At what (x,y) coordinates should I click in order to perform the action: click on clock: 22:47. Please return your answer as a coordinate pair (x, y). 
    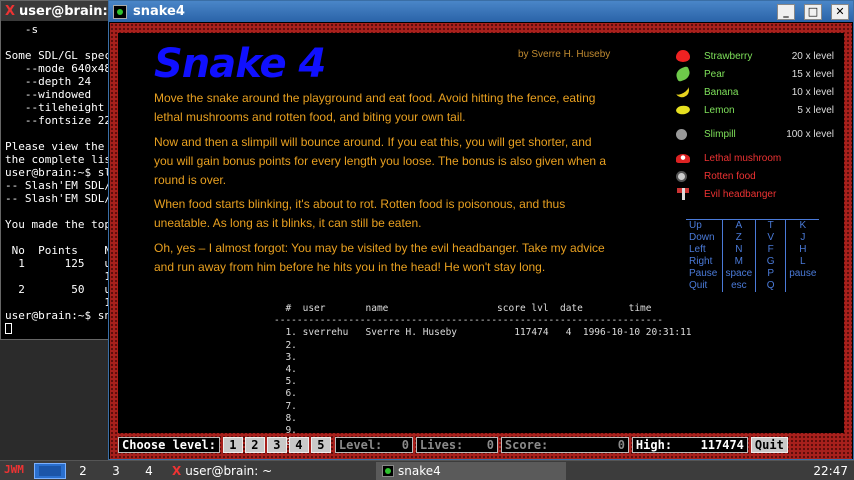
    Looking at the image, I should click on (830, 470).